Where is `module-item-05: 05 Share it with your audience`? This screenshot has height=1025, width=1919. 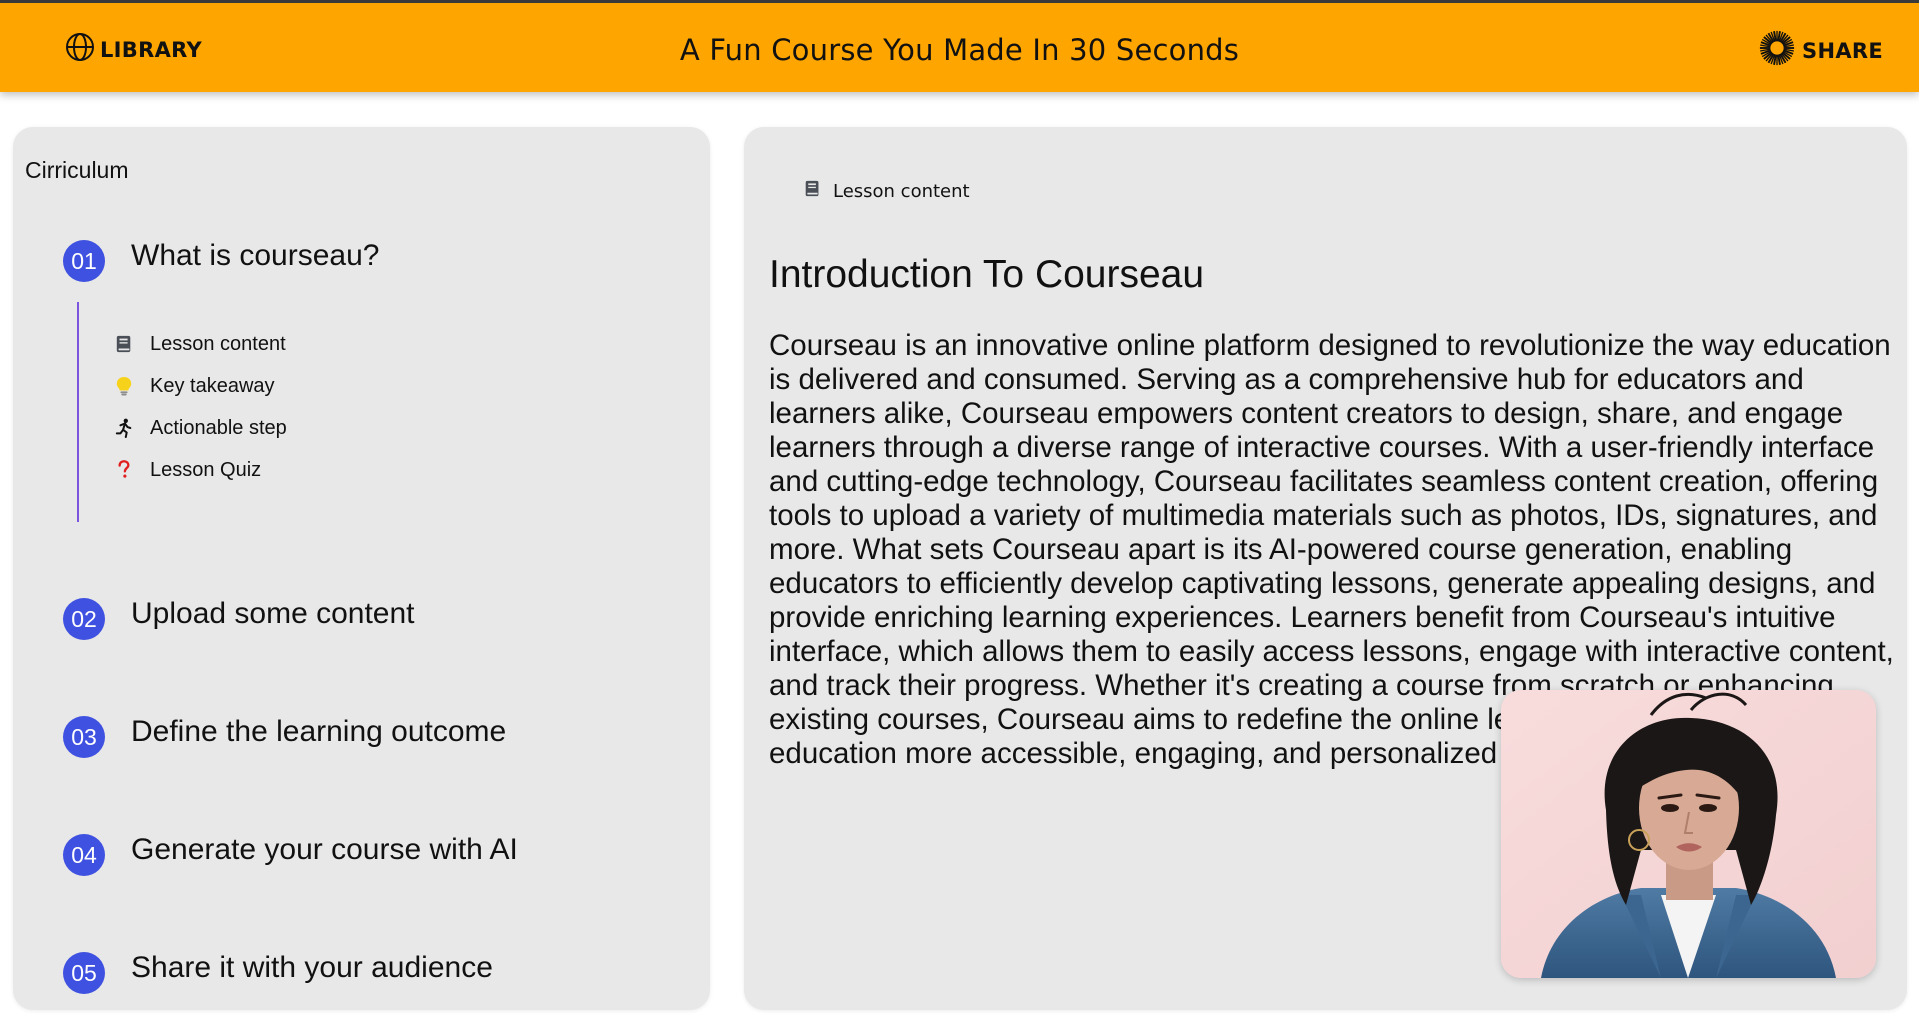 module-item-05: 05 Share it with your audience is located at coordinates (278, 972).